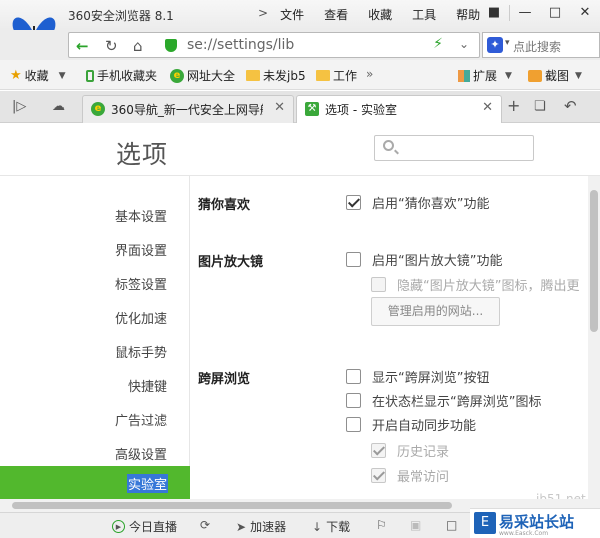 The height and width of the screenshot is (538, 600). I want to click on window-icon: □, so click(453, 525).